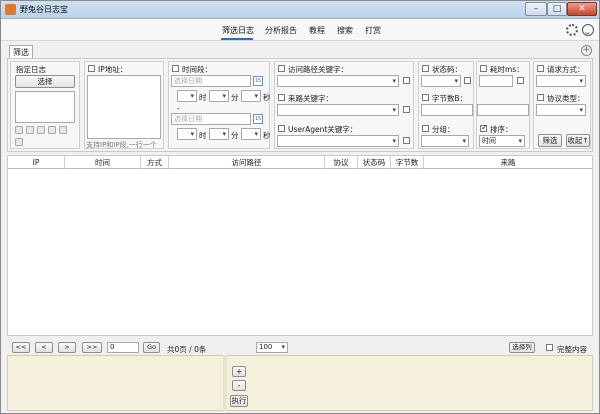 This screenshot has width=600, height=414. What do you see at coordinates (447, 110) in the screenshot?
I see `bytes-min-input` at bounding box center [447, 110].